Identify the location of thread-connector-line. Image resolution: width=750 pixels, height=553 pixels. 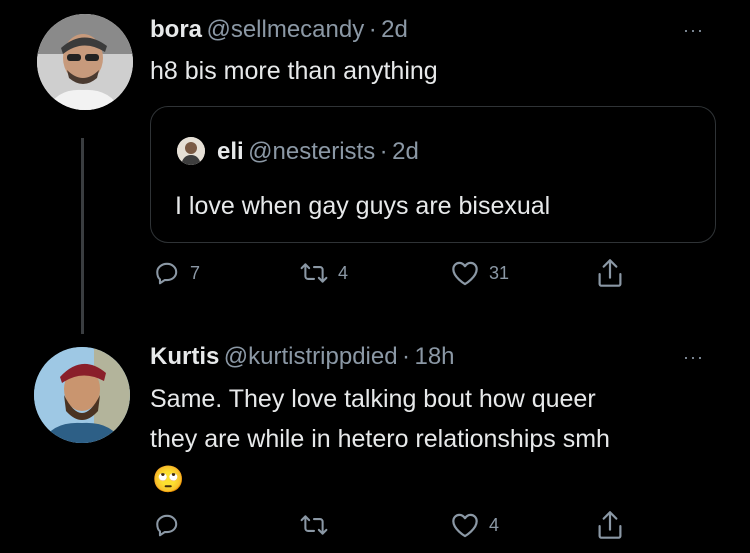
(82, 236).